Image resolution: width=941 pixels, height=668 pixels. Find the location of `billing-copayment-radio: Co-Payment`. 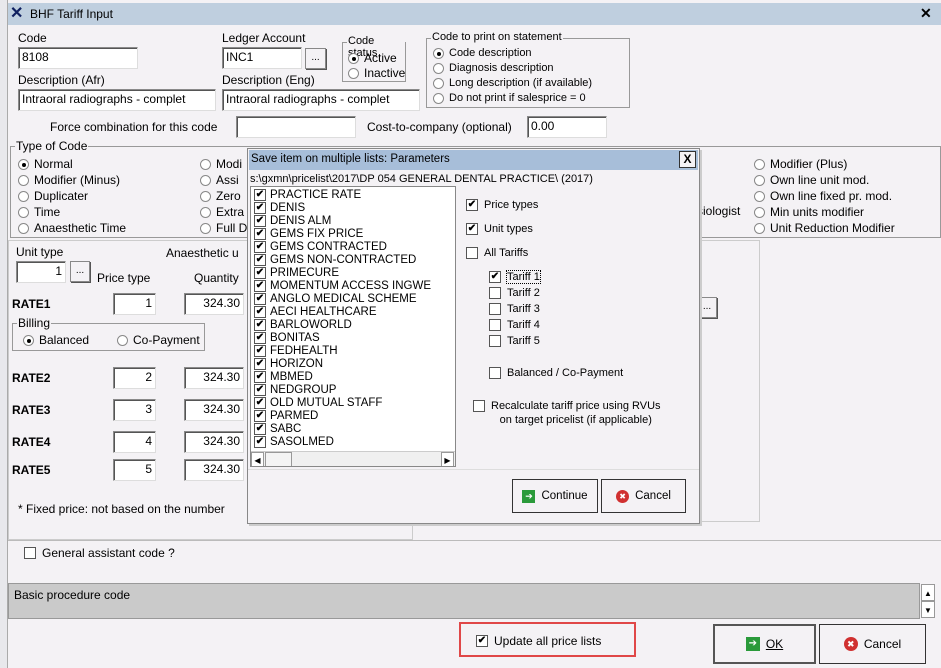

billing-copayment-radio: Co-Payment is located at coordinates (158, 340).